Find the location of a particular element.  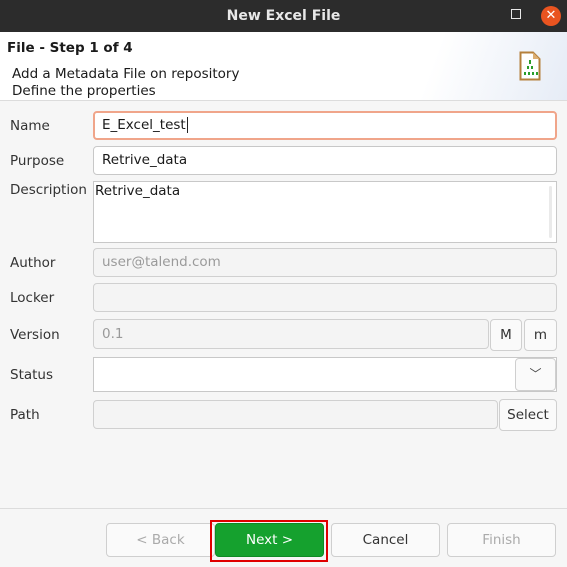

purpose-input: Retrive_data is located at coordinates (325, 160).